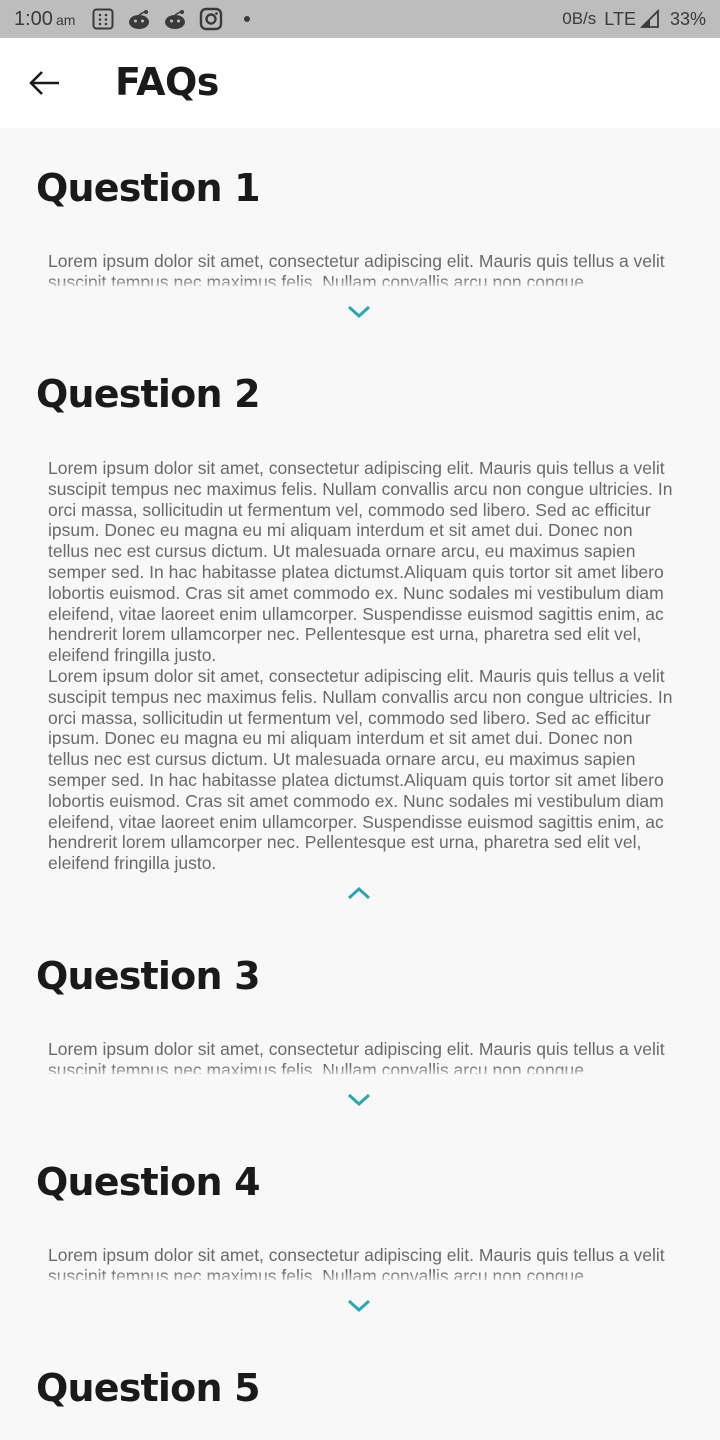 The width and height of the screenshot is (720, 1440). I want to click on status-time: 1:00 am, so click(44, 19).